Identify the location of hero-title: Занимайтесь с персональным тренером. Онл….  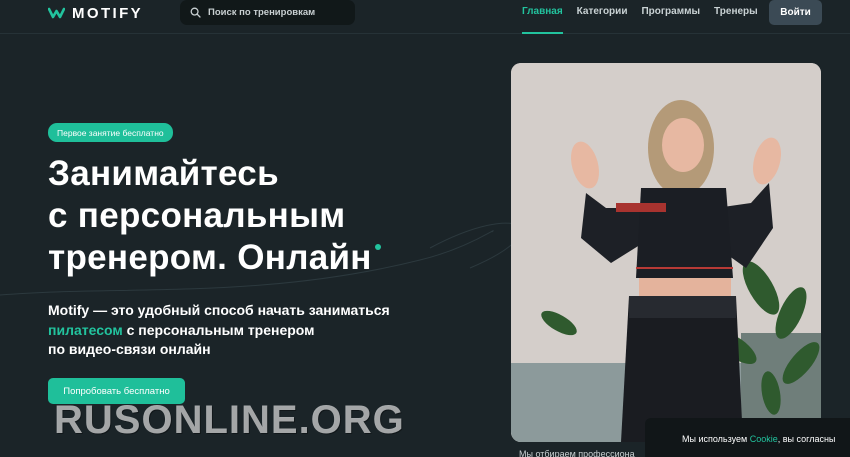
(258, 216).